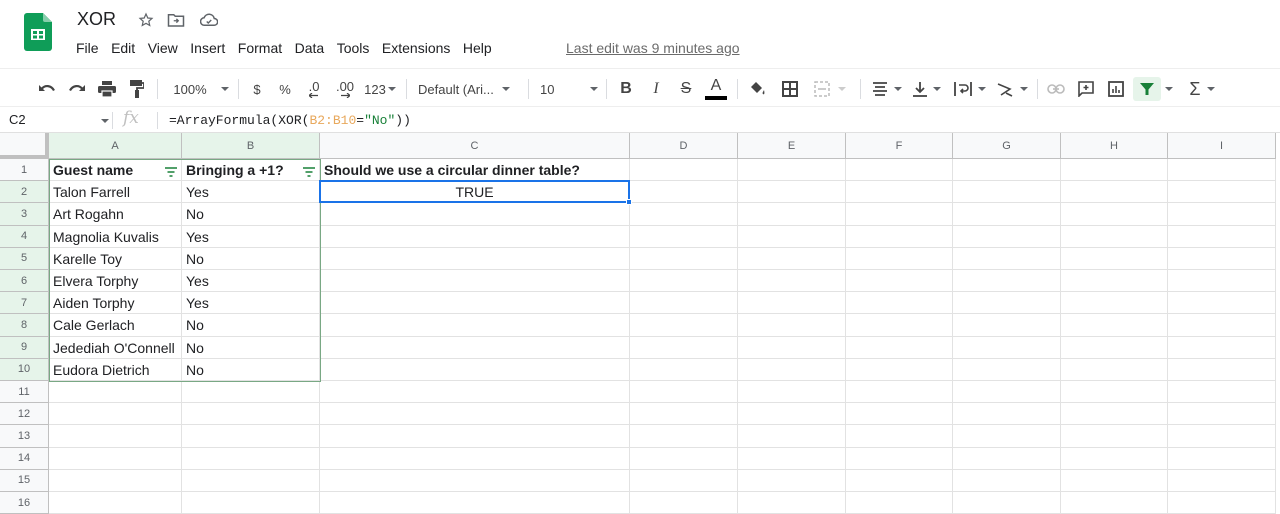 This screenshot has height=514, width=1280. Describe the element at coordinates (251, 458) in the screenshot. I see `cell-b14` at that location.